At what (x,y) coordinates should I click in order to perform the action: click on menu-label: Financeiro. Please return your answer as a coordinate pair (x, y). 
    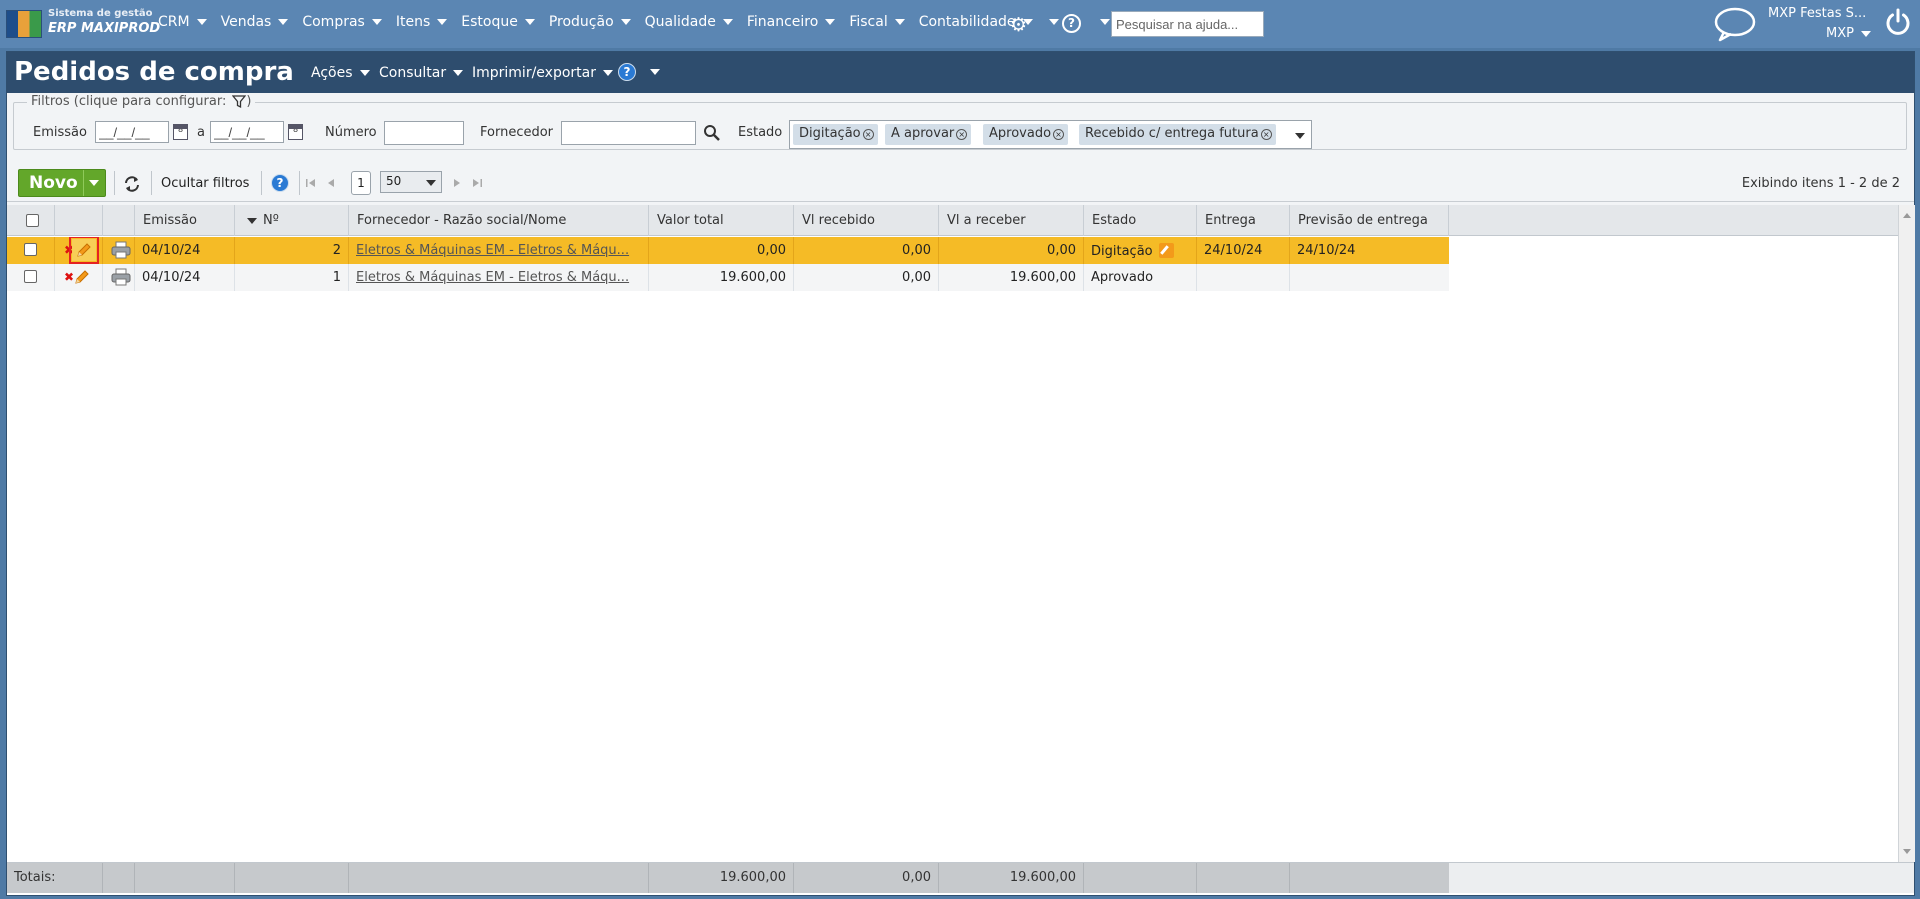
    Looking at the image, I should click on (782, 22).